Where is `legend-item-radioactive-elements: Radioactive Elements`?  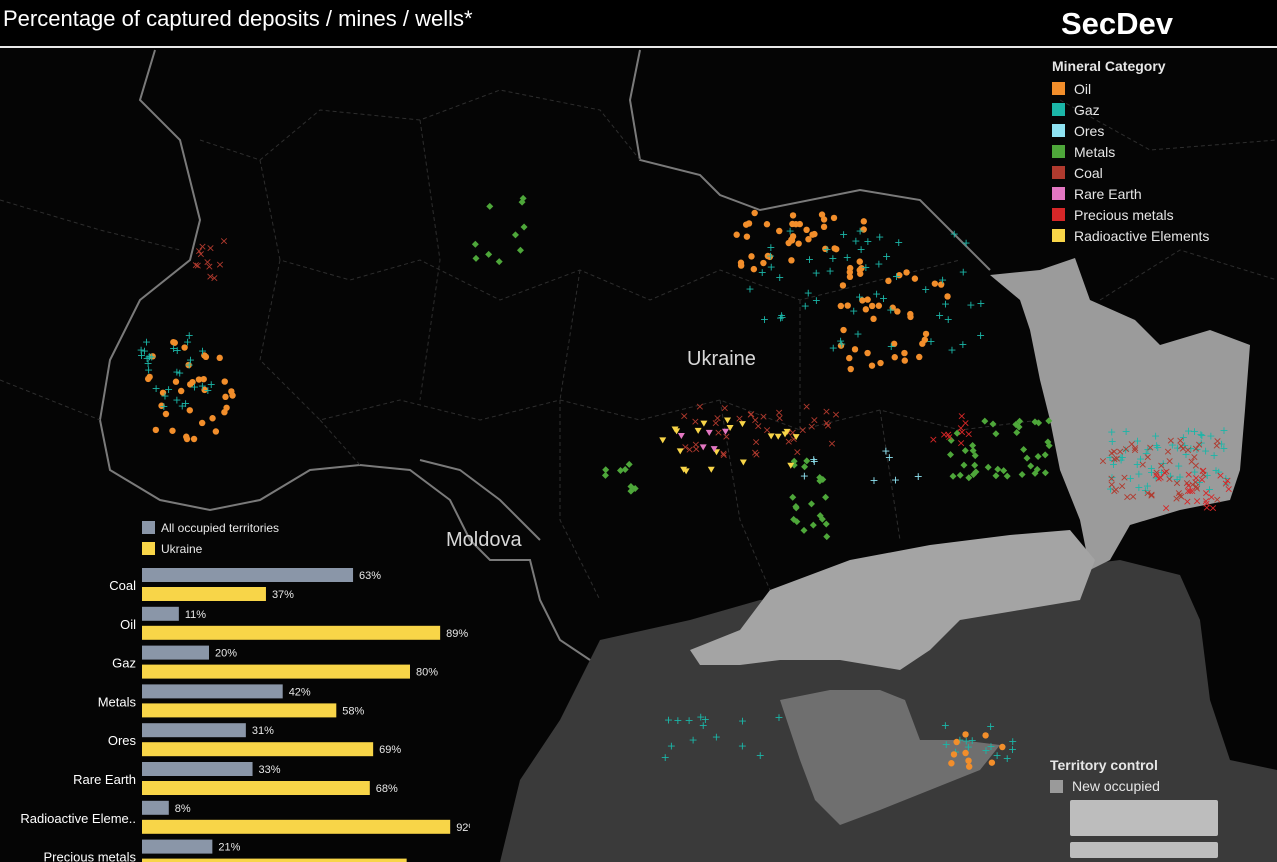
legend-item-radioactive-elements: Radioactive Elements is located at coordinates (1130, 235).